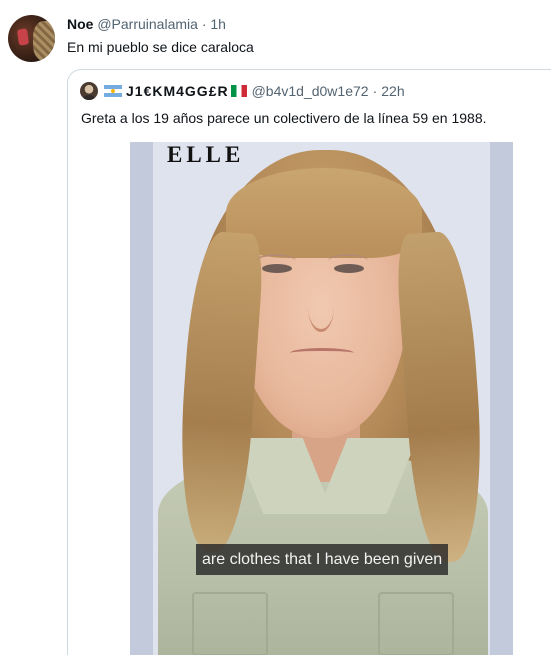 The image size is (551, 655). What do you see at coordinates (416, 623) in the screenshot?
I see `pocket-right` at bounding box center [416, 623].